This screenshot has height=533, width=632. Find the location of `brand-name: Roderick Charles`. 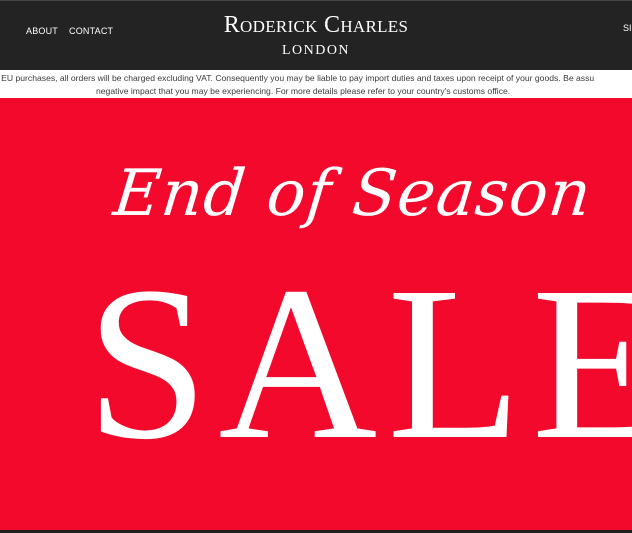

brand-name: Roderick Charles is located at coordinates (316, 25).